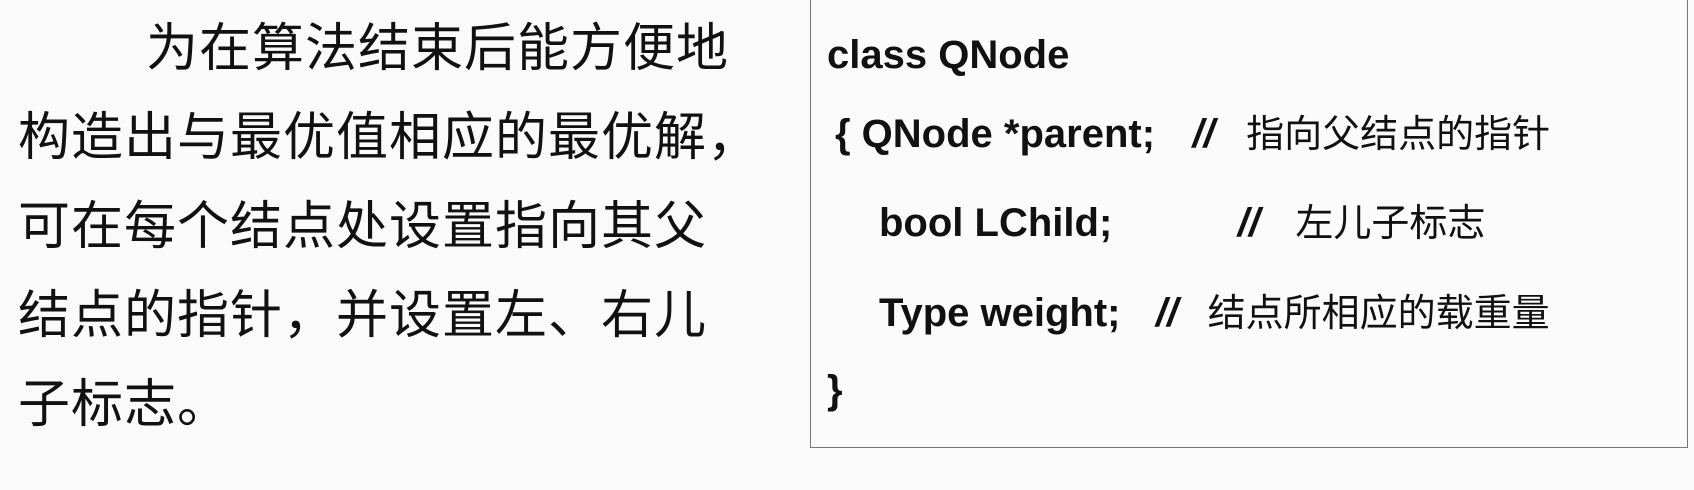 The width and height of the screenshot is (1694, 490). I want to click on parent-field: { QNode *parent;, so click(995, 134).